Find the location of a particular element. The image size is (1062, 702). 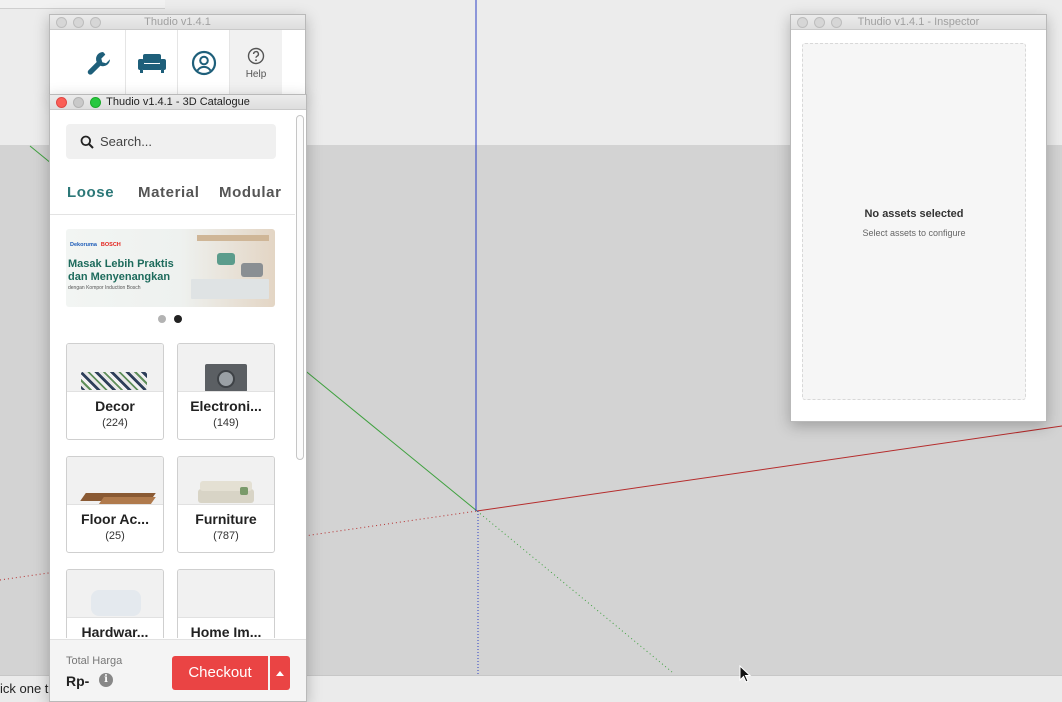

status-text: ick one t is located at coordinates (24, 688).